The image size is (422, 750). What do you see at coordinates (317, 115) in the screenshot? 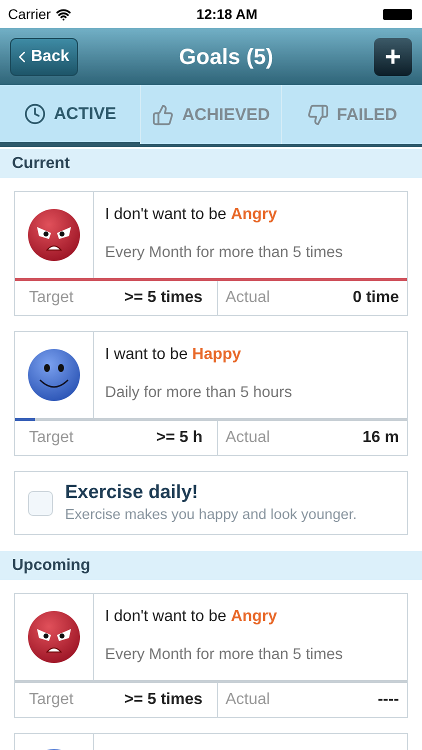
I see `thumbs-down-icon` at bounding box center [317, 115].